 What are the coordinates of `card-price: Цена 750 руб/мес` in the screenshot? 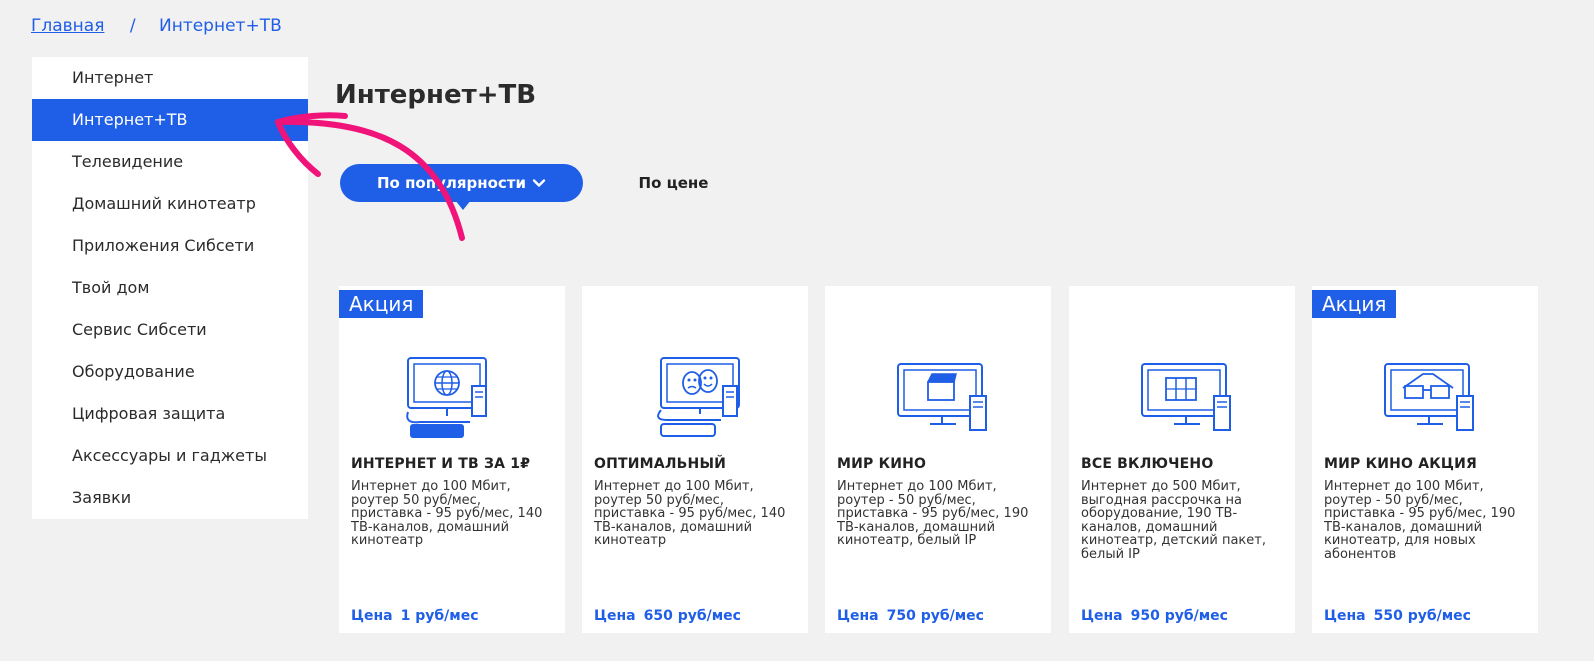 It's located at (910, 616).